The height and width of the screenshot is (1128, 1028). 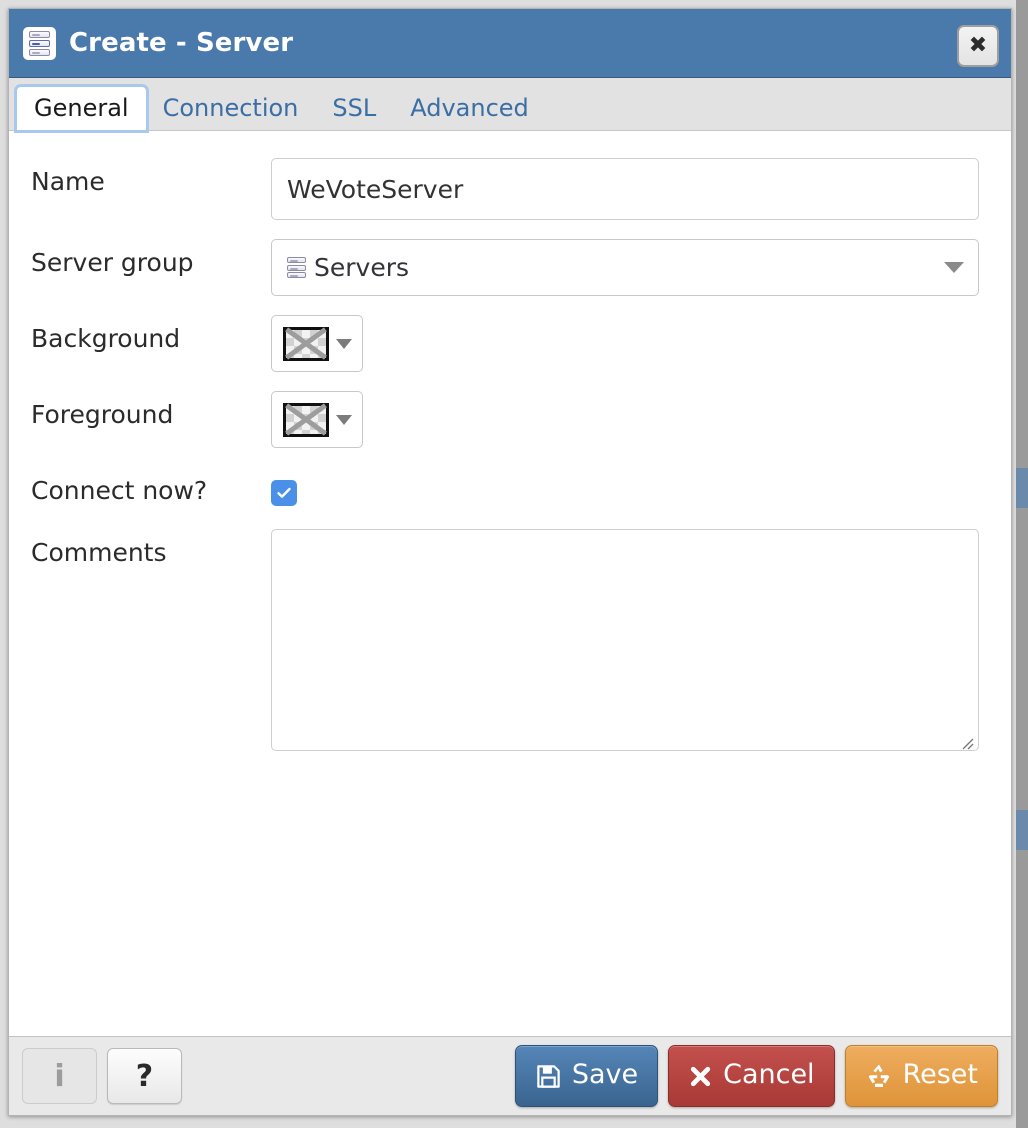 I want to click on dialog-footer: i ? Save Cancel Reset, so click(x=510, y=1075).